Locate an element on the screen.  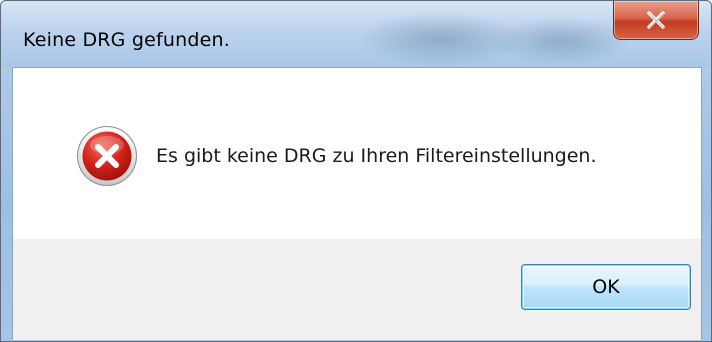
close-button is located at coordinates (656, 20).